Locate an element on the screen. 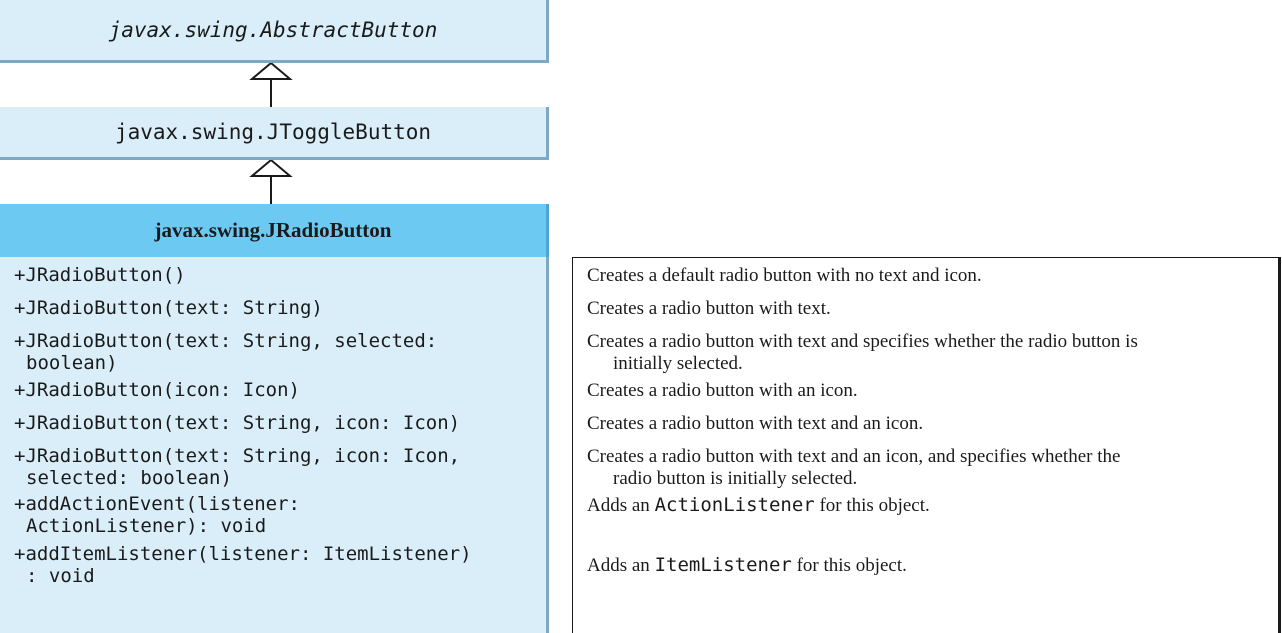 The image size is (1282, 633). description-code-item-listener: ItemListener is located at coordinates (723, 565).